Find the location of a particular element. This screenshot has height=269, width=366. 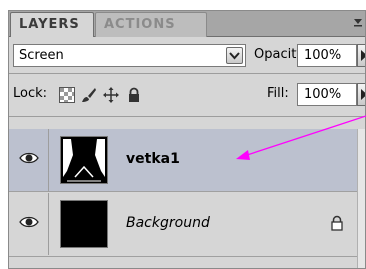

opacity-value: 100% is located at coordinates (323, 55).